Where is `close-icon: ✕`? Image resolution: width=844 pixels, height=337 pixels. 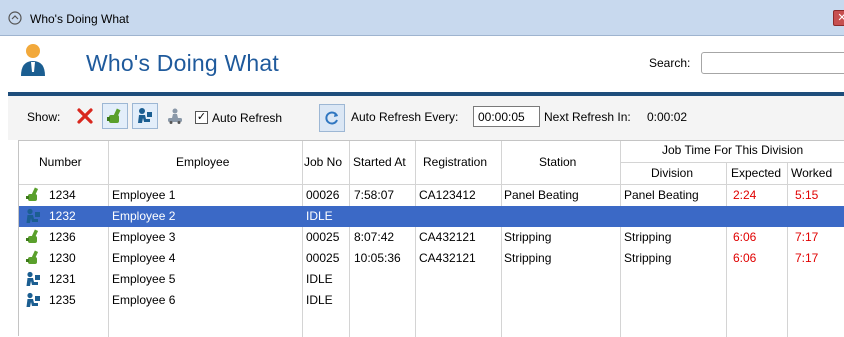
close-icon: ✕ is located at coordinates (840, 18).